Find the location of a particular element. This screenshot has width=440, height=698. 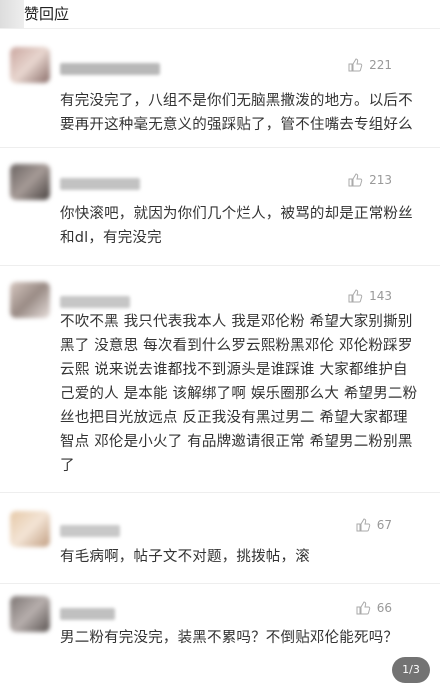

like-button: 67 is located at coordinates (373, 525).